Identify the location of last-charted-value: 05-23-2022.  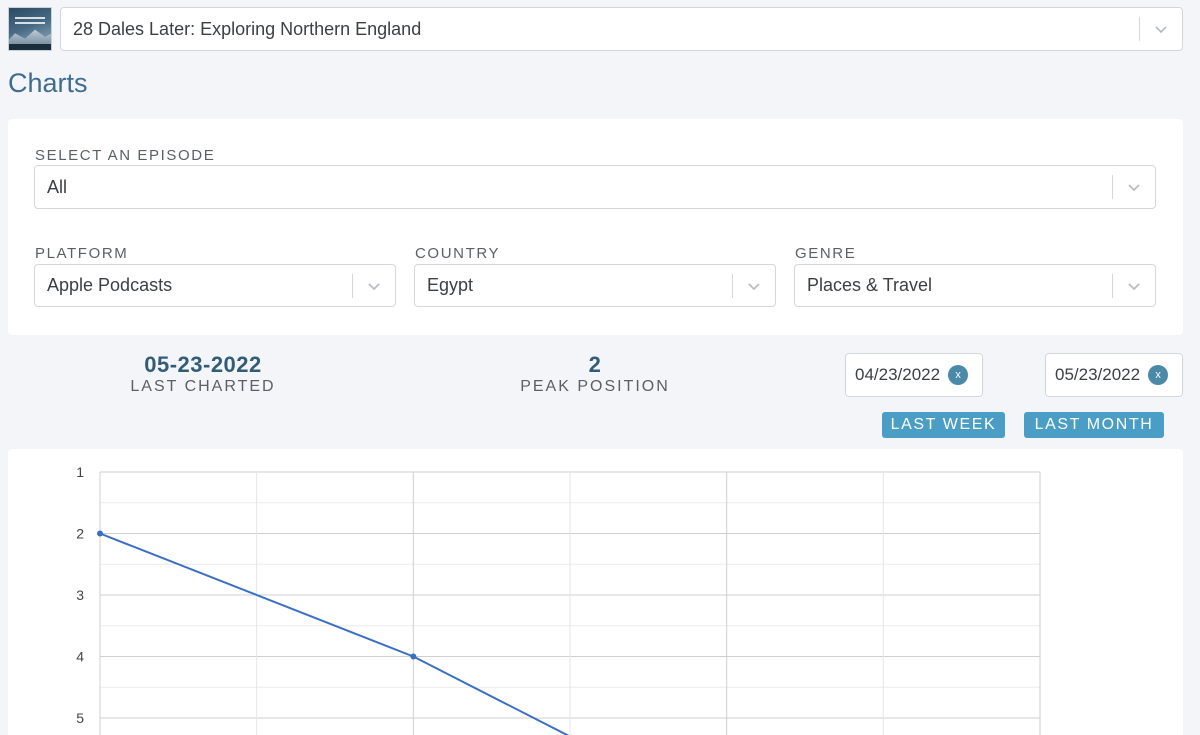
(203, 364).